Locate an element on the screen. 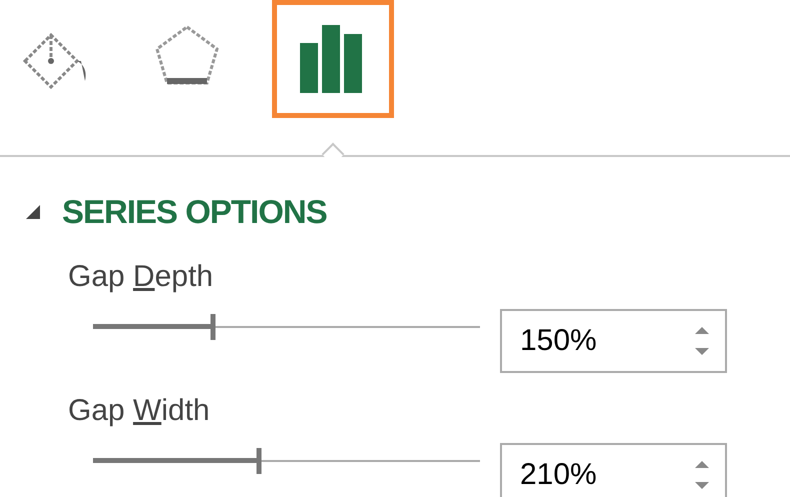  format-tab is located at coordinates (333, 59).